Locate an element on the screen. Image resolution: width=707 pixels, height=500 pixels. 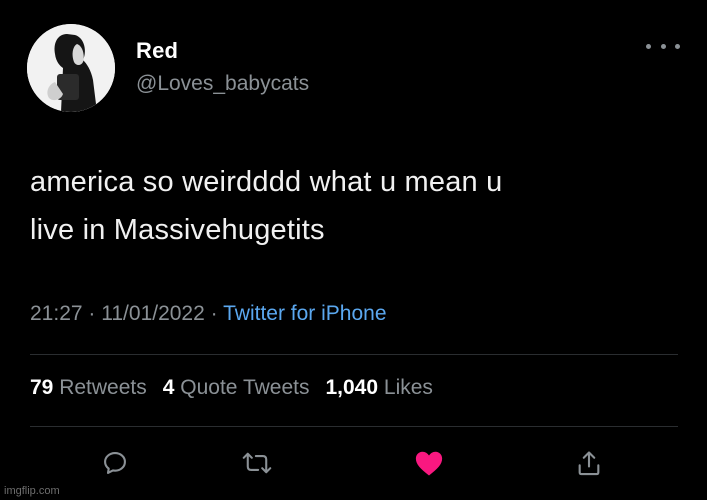
like-icon is located at coordinates (429, 463).